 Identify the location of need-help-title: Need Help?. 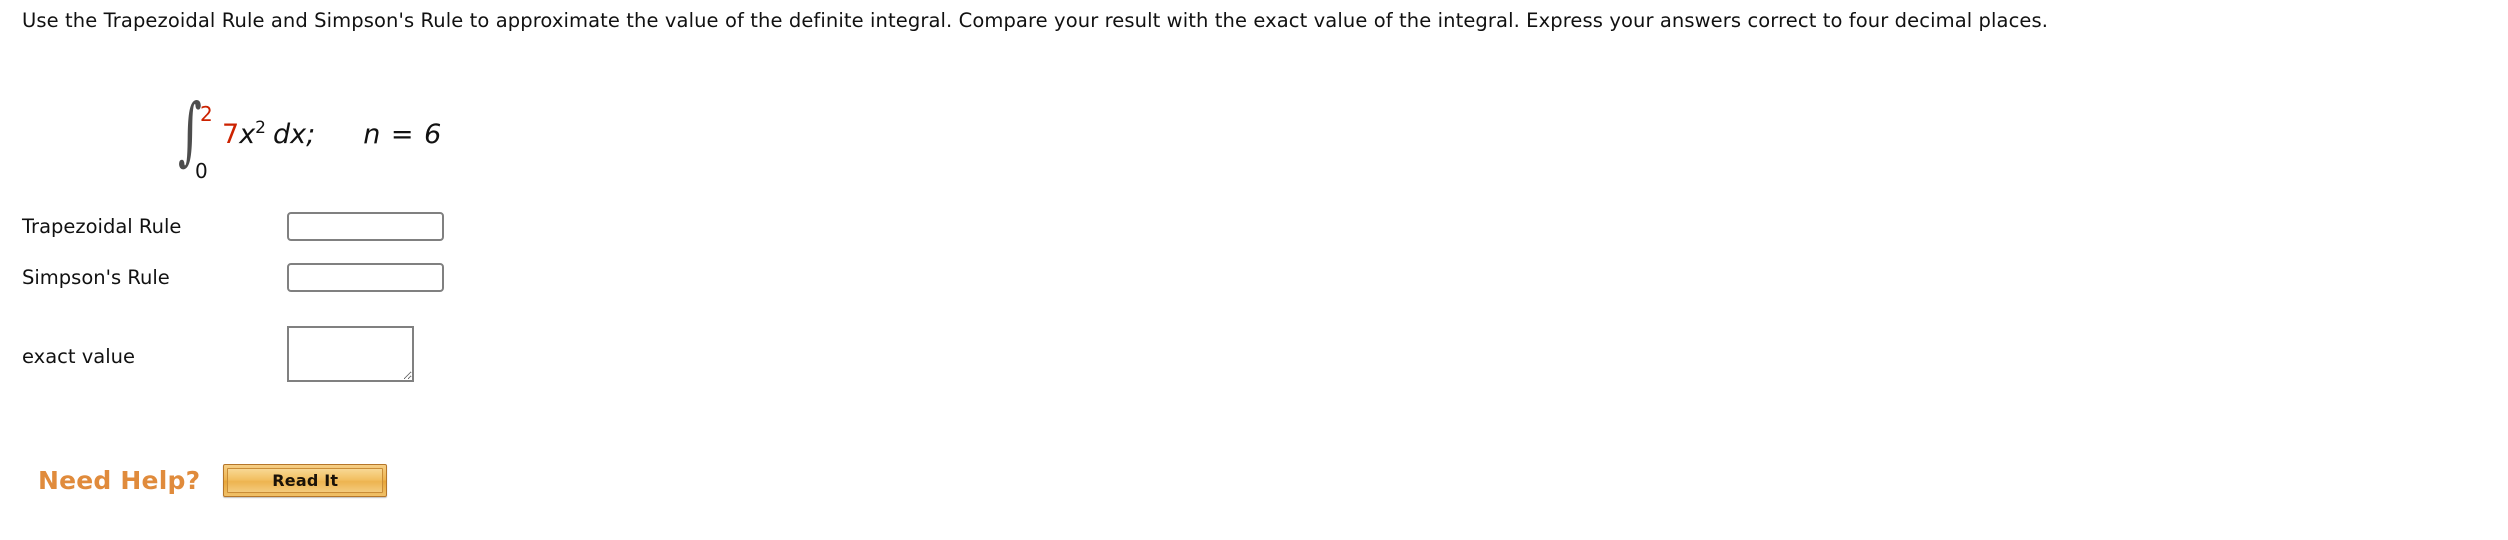
(119, 480).